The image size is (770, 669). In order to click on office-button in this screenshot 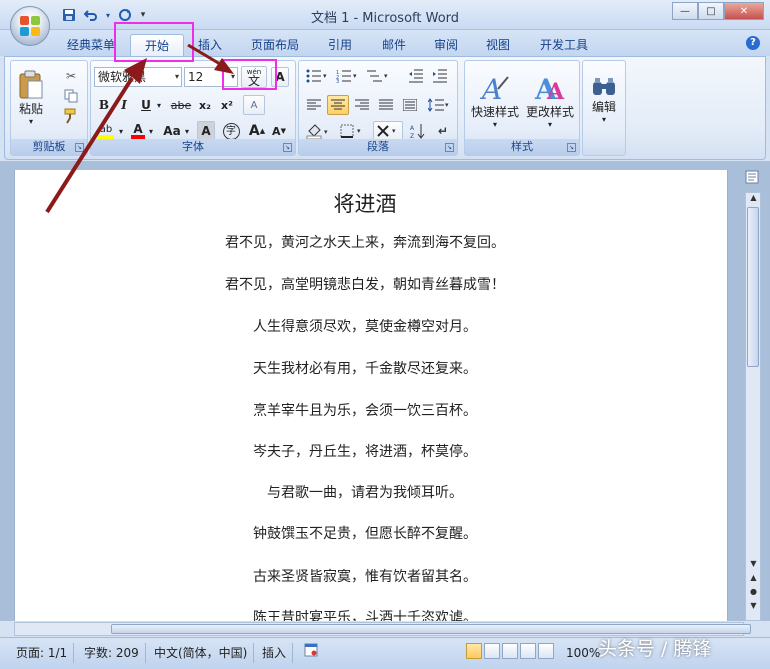, I will do `click(30, 26)`.